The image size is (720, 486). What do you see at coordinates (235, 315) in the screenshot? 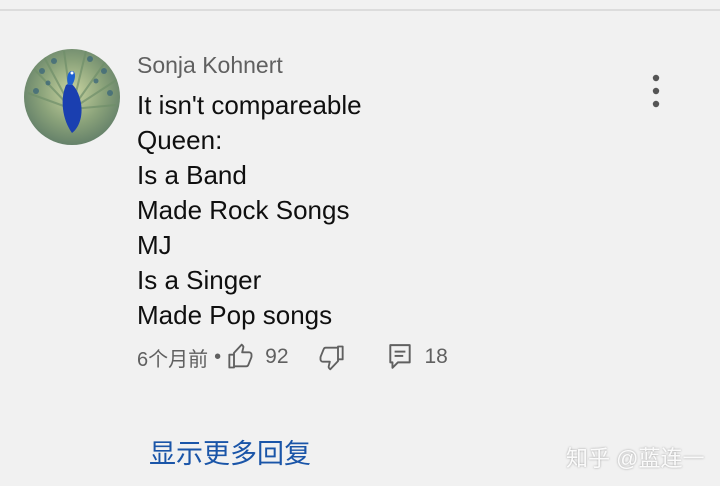
I see `comment-line: Made Pop songs` at bounding box center [235, 315].